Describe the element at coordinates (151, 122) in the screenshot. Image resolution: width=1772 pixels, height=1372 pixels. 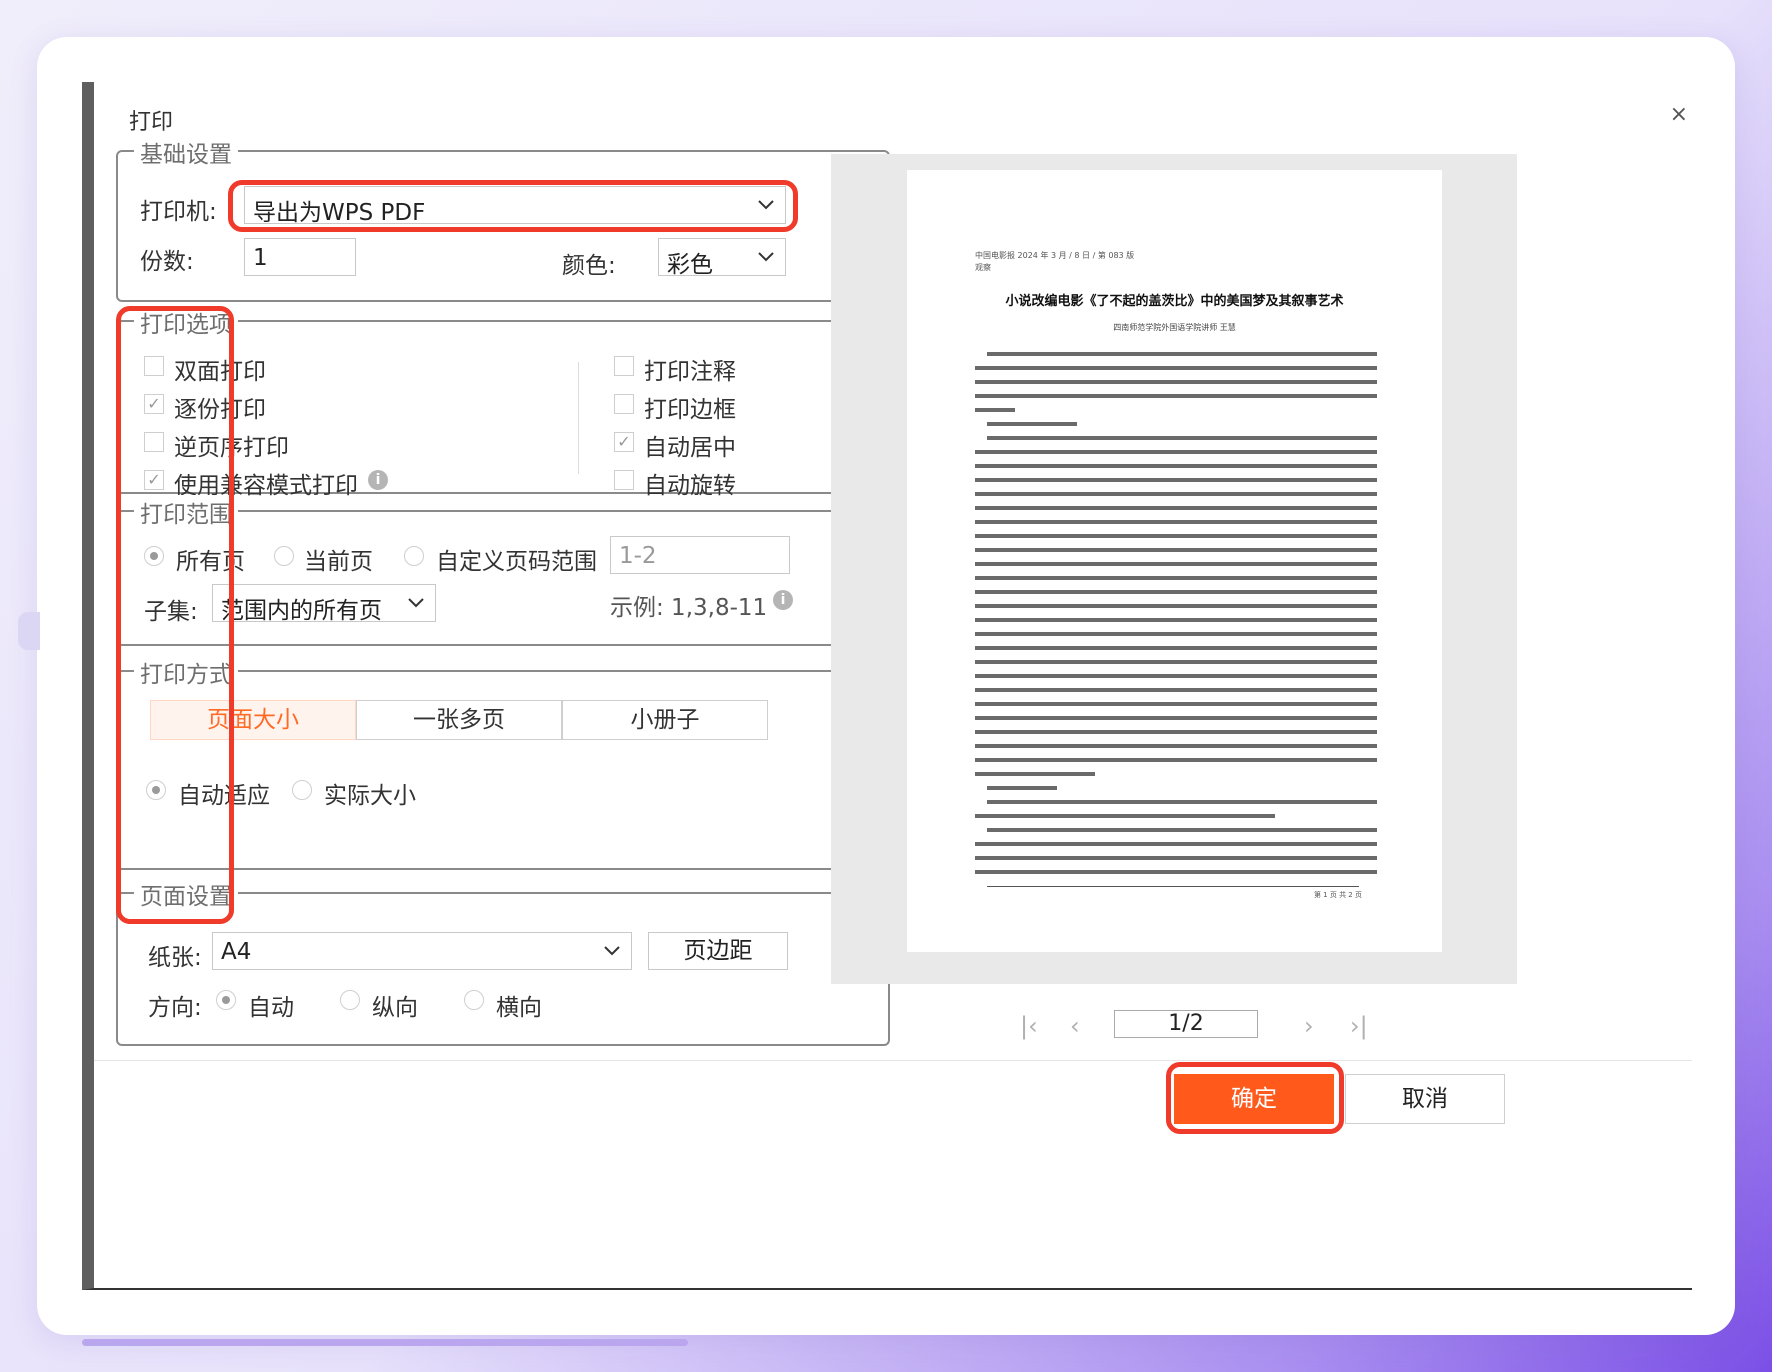
I see `dialog-title: 打印` at that location.